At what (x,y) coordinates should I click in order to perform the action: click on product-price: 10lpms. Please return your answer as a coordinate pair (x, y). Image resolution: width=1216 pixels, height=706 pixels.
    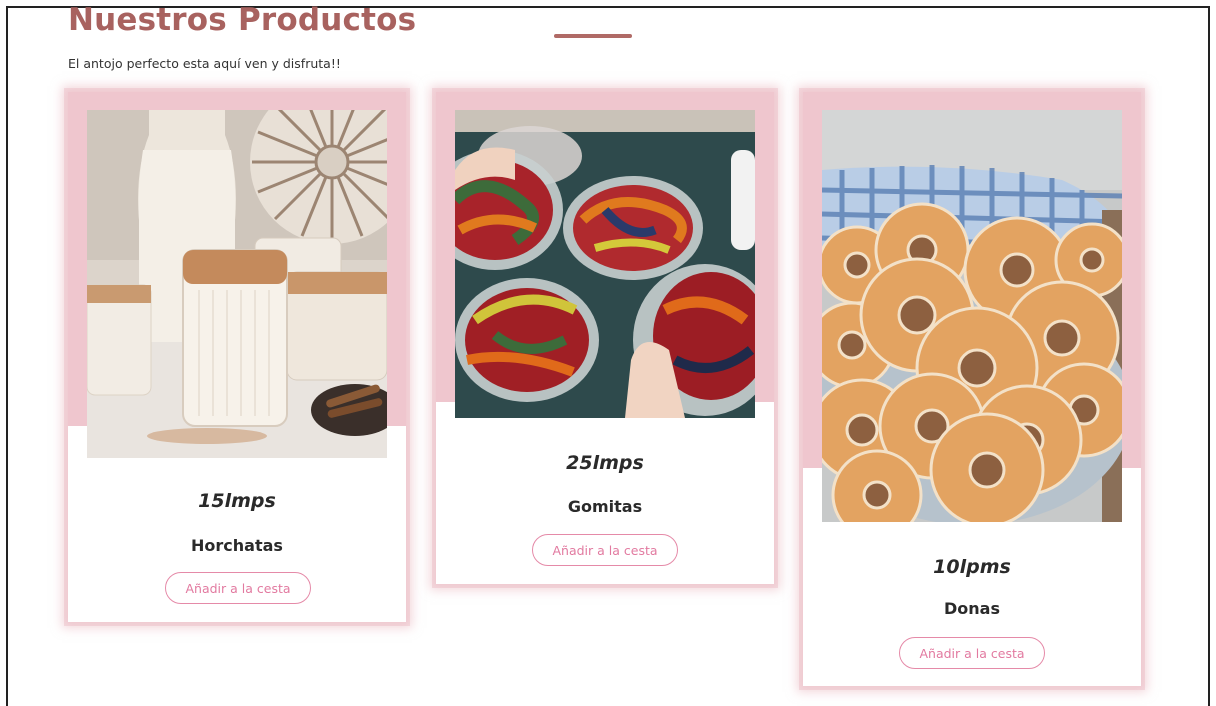
    Looking at the image, I should click on (972, 567).